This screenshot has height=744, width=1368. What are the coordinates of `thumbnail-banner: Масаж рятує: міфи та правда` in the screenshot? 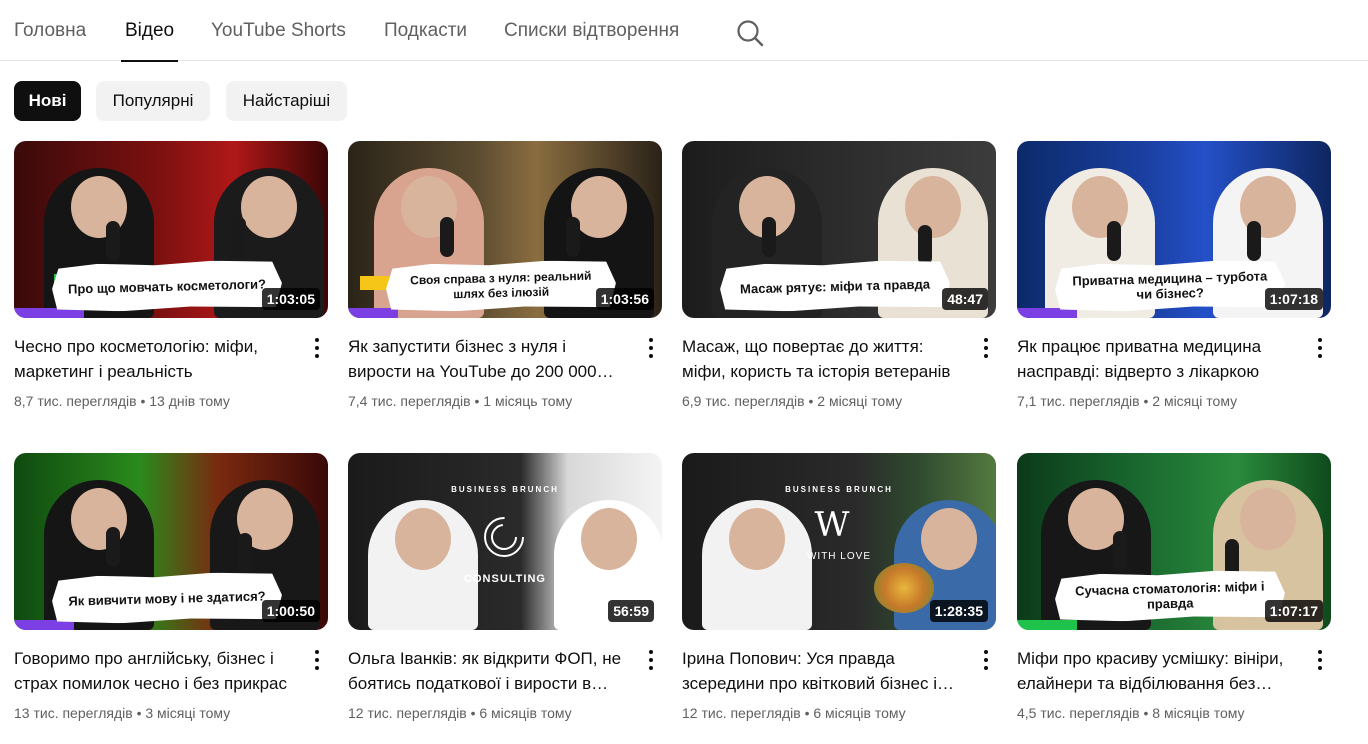 It's located at (834, 286).